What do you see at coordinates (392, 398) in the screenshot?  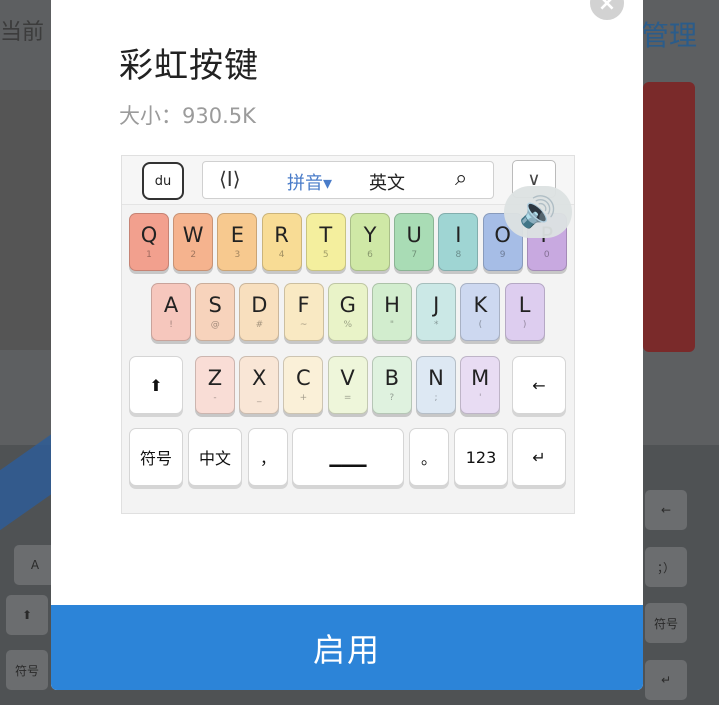 I see `key-symbol: ?` at bounding box center [392, 398].